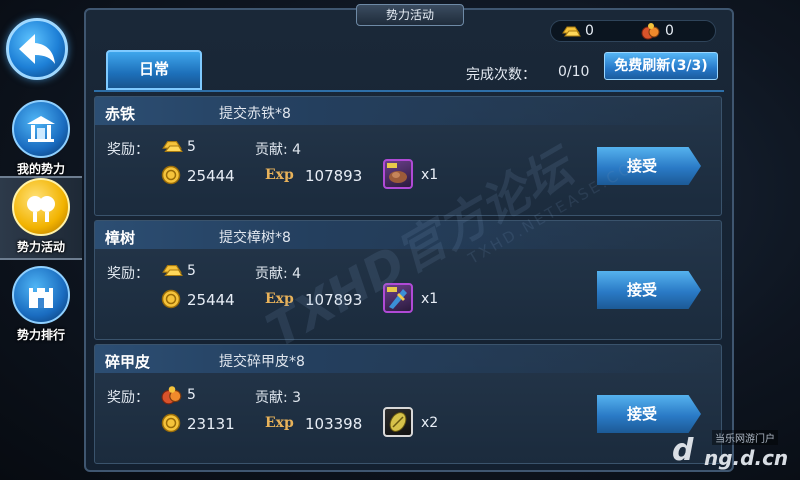 This screenshot has width=800, height=480. I want to click on exp-value: 107893, so click(334, 176).